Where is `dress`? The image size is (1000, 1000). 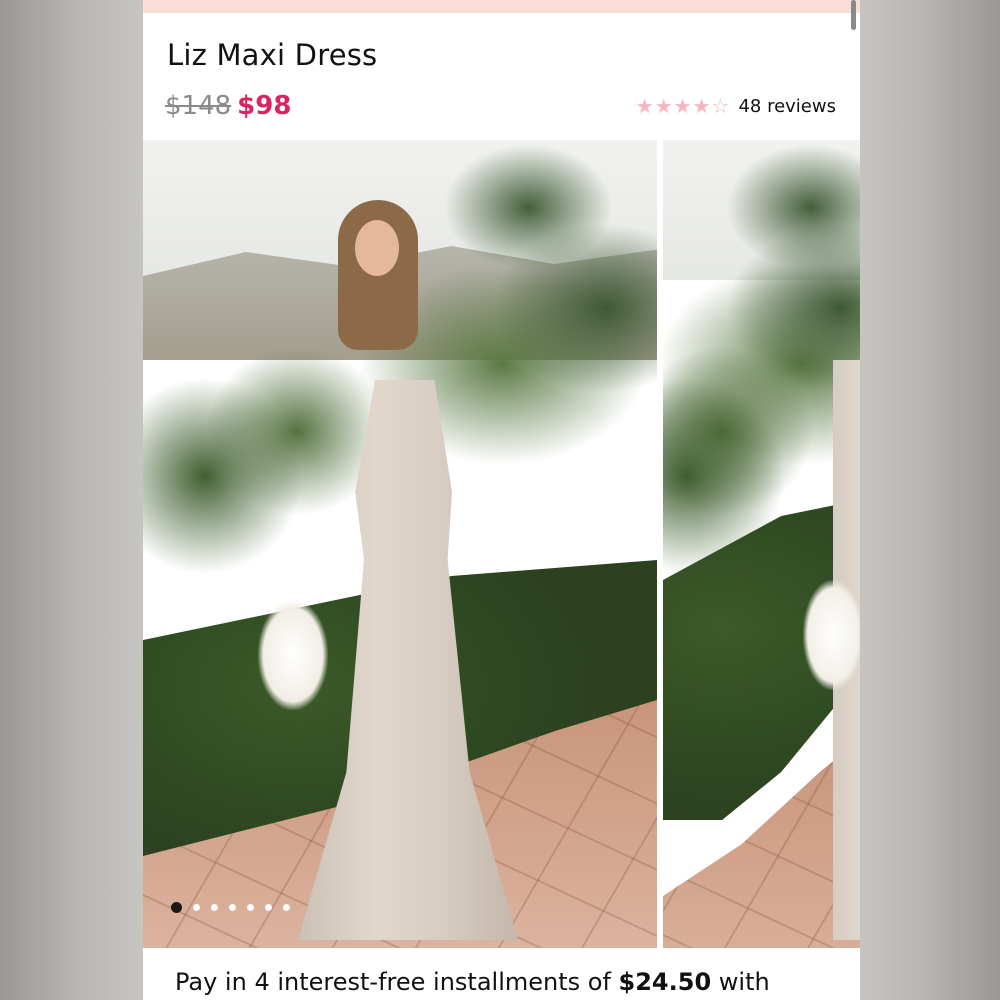
dress is located at coordinates (408, 660).